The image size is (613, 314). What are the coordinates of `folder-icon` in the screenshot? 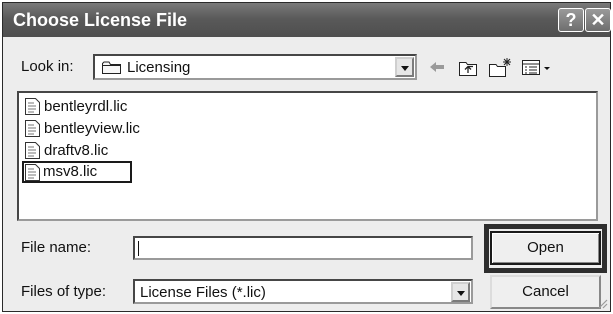 It's located at (111, 67).